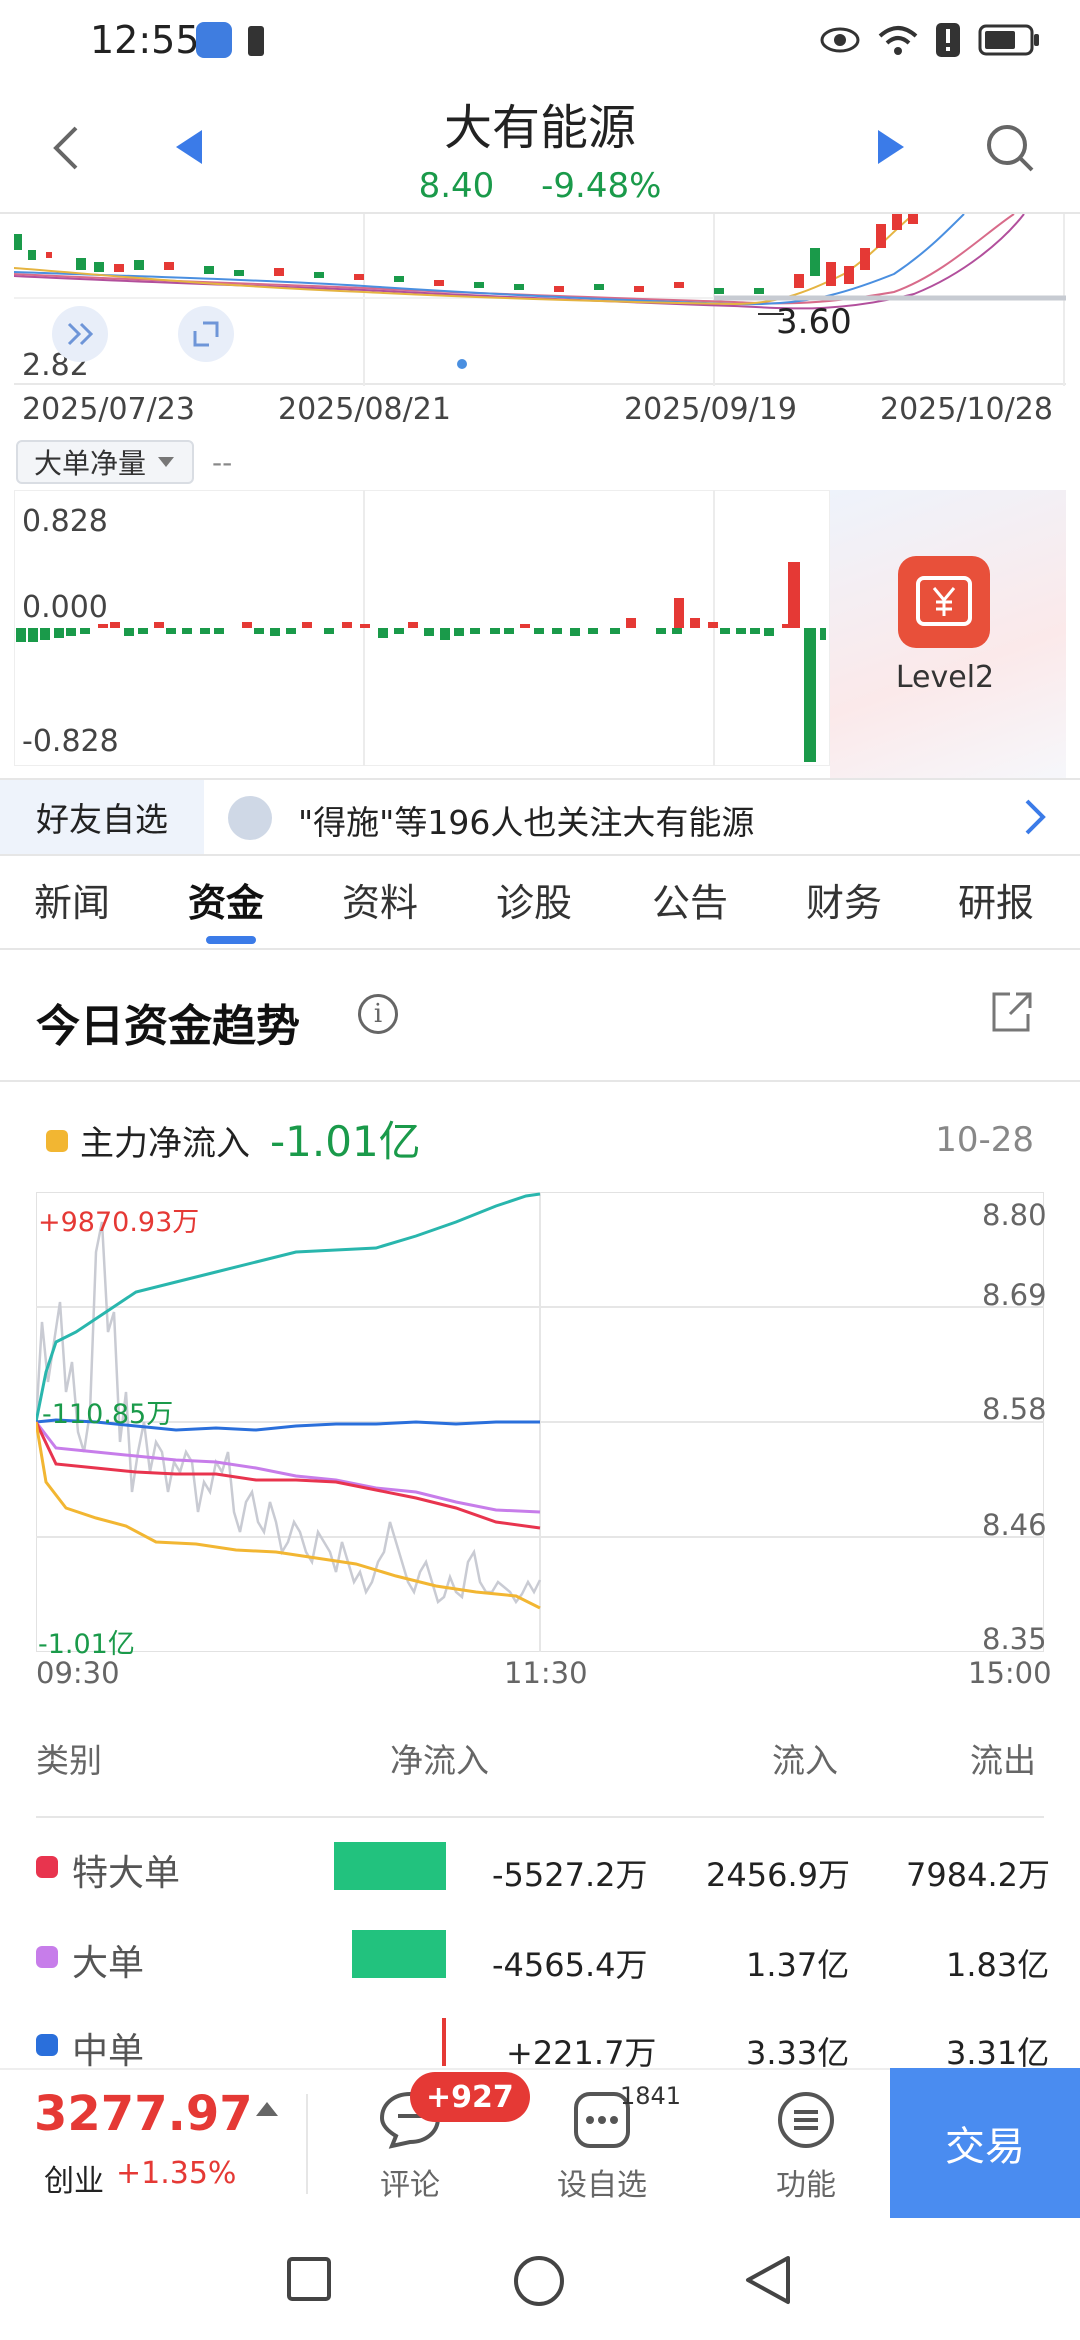 This screenshot has width=1080, height=2340. I want to click on info-icon: i, so click(378, 1014).